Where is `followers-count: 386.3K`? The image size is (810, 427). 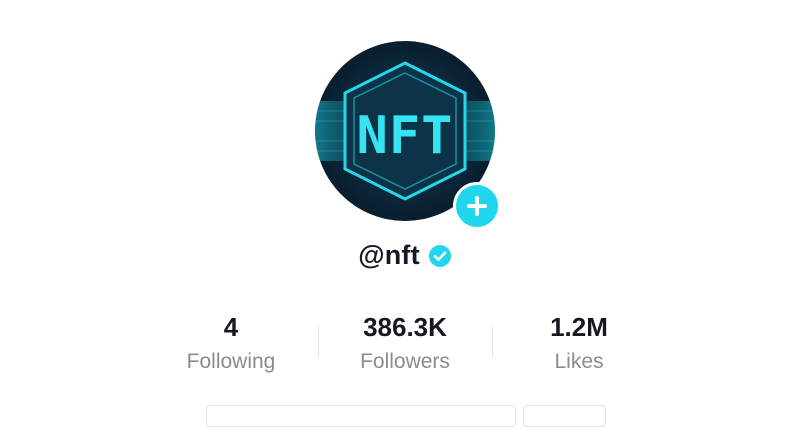 followers-count: 386.3K is located at coordinates (405, 327).